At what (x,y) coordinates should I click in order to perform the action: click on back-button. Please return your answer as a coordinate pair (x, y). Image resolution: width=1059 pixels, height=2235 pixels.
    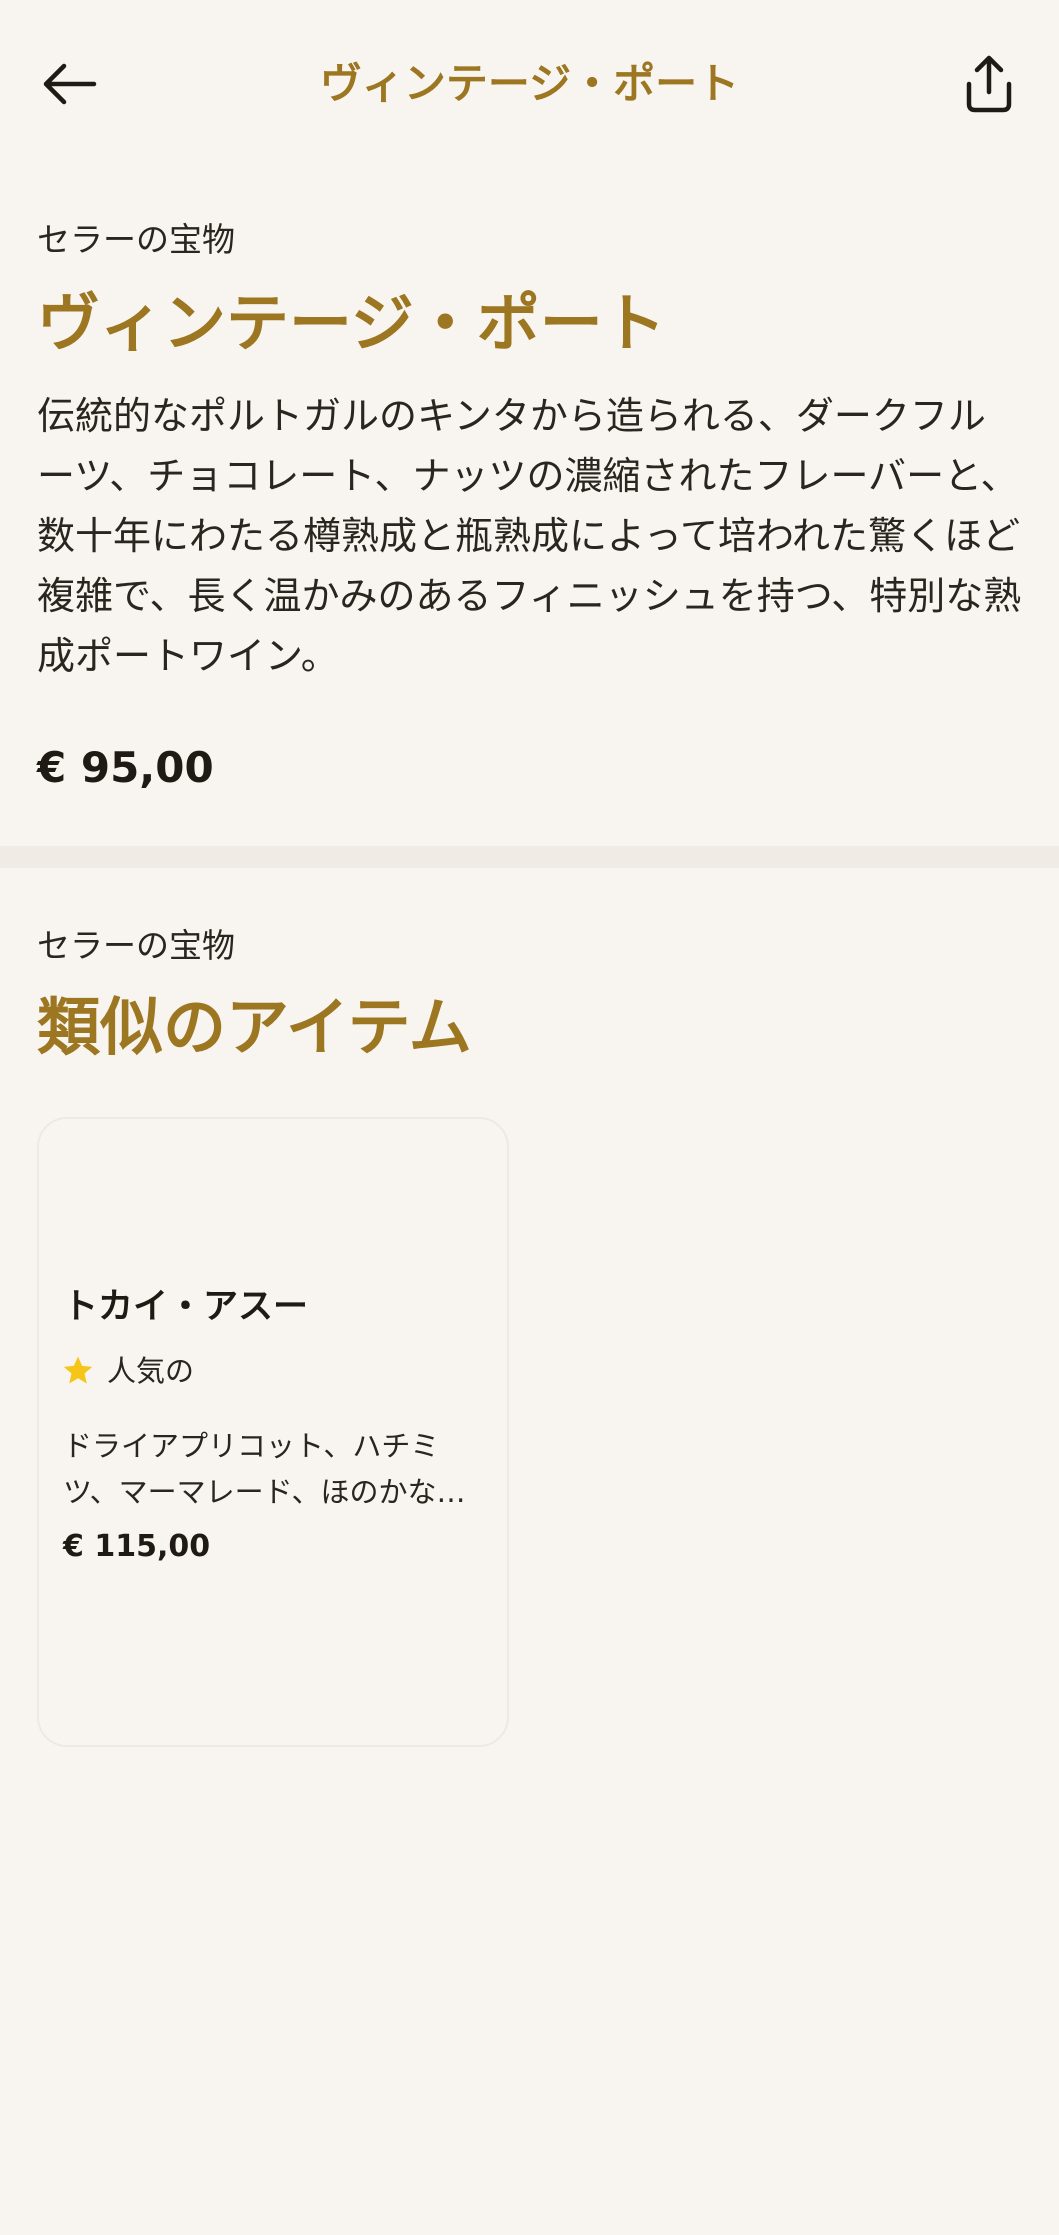
    Looking at the image, I should click on (70, 84).